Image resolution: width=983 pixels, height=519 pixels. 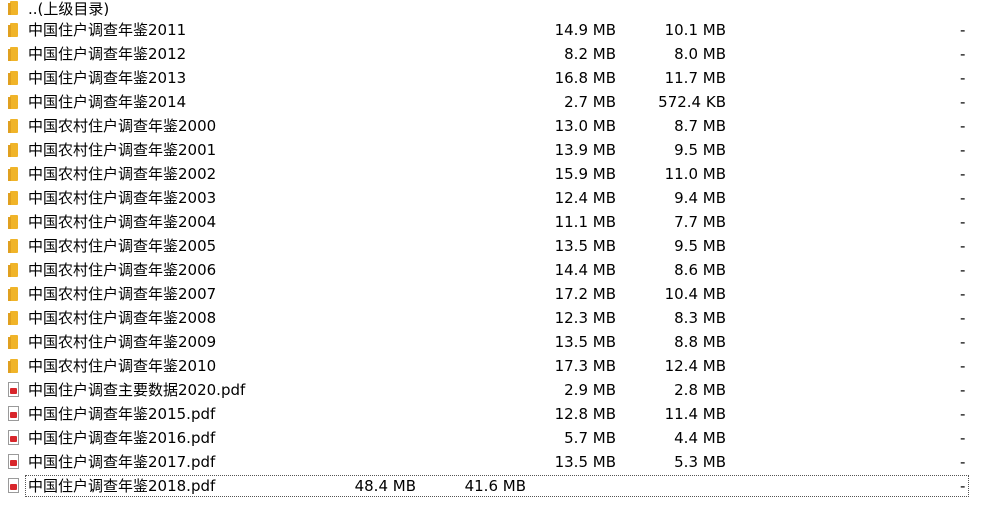 I want to click on file-size: 13.9 MB, so click(x=585, y=150).